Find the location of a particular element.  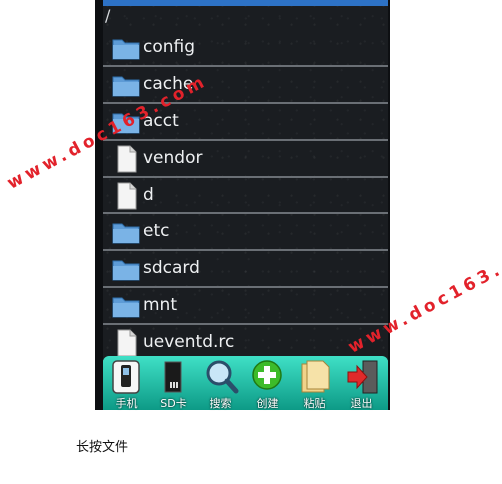

title-bar is located at coordinates (245, 3).